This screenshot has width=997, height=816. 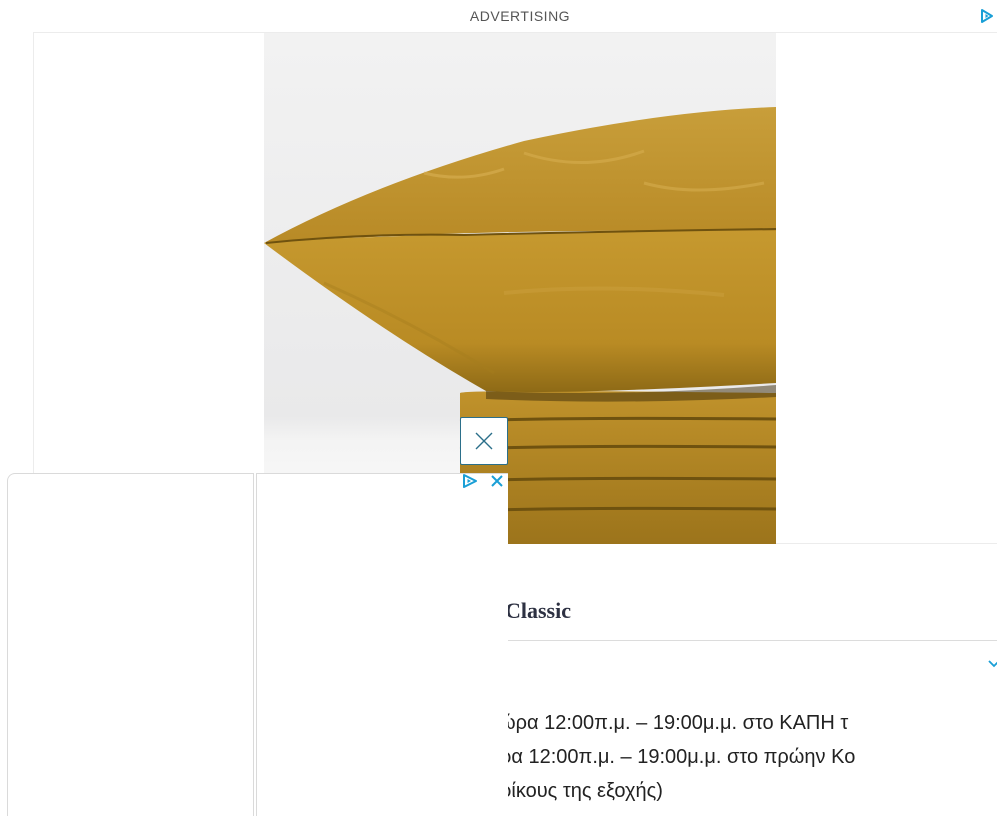 I want to click on close-ad-button, so click(x=484, y=441).